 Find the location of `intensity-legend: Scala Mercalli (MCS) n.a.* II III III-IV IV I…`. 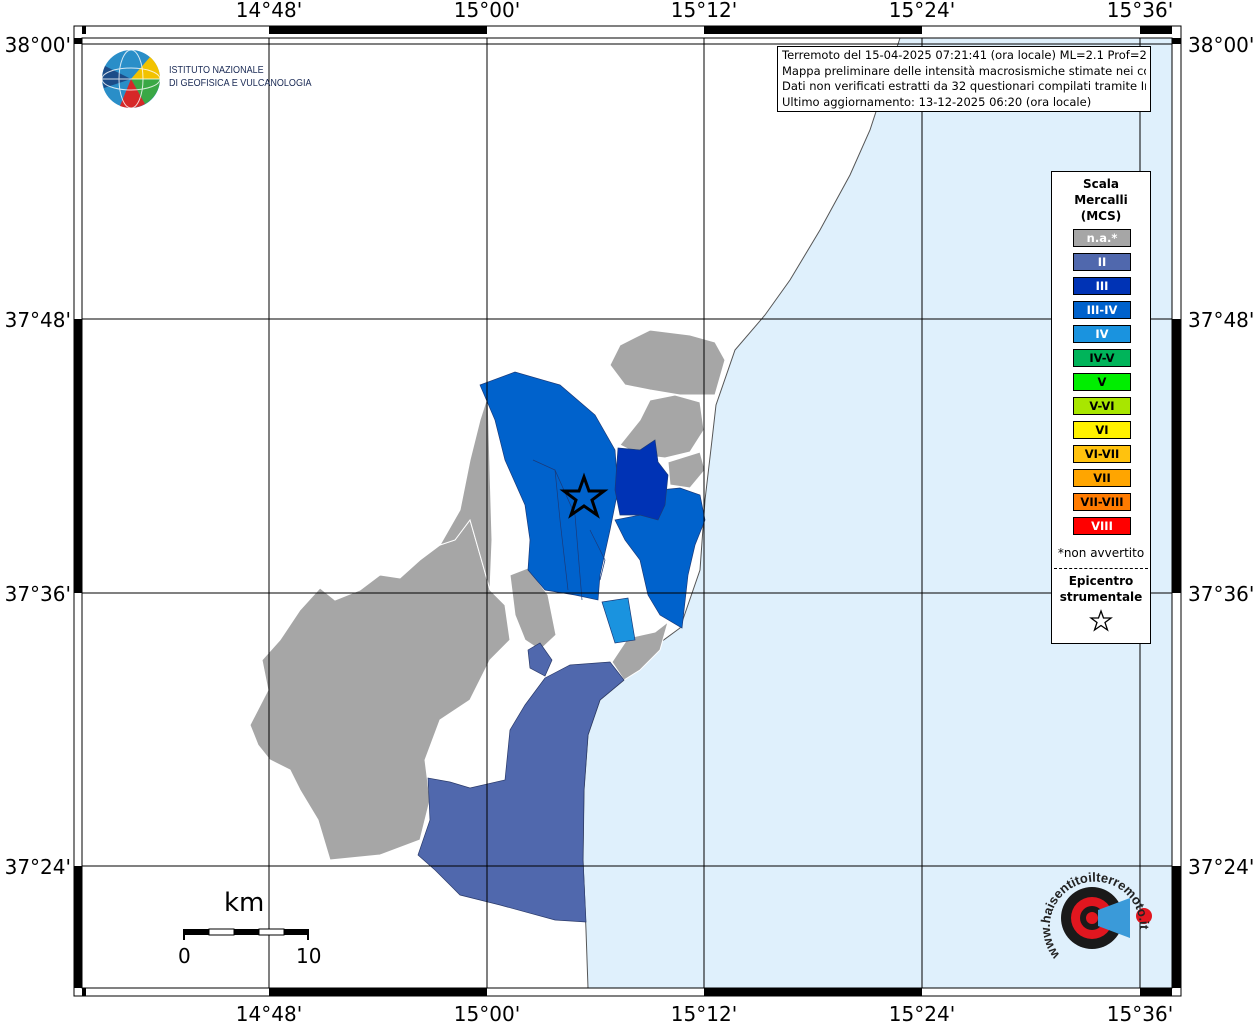

intensity-legend: Scala Mercalli (MCS) n.a.* II III III-IV IV I… is located at coordinates (1101, 407).